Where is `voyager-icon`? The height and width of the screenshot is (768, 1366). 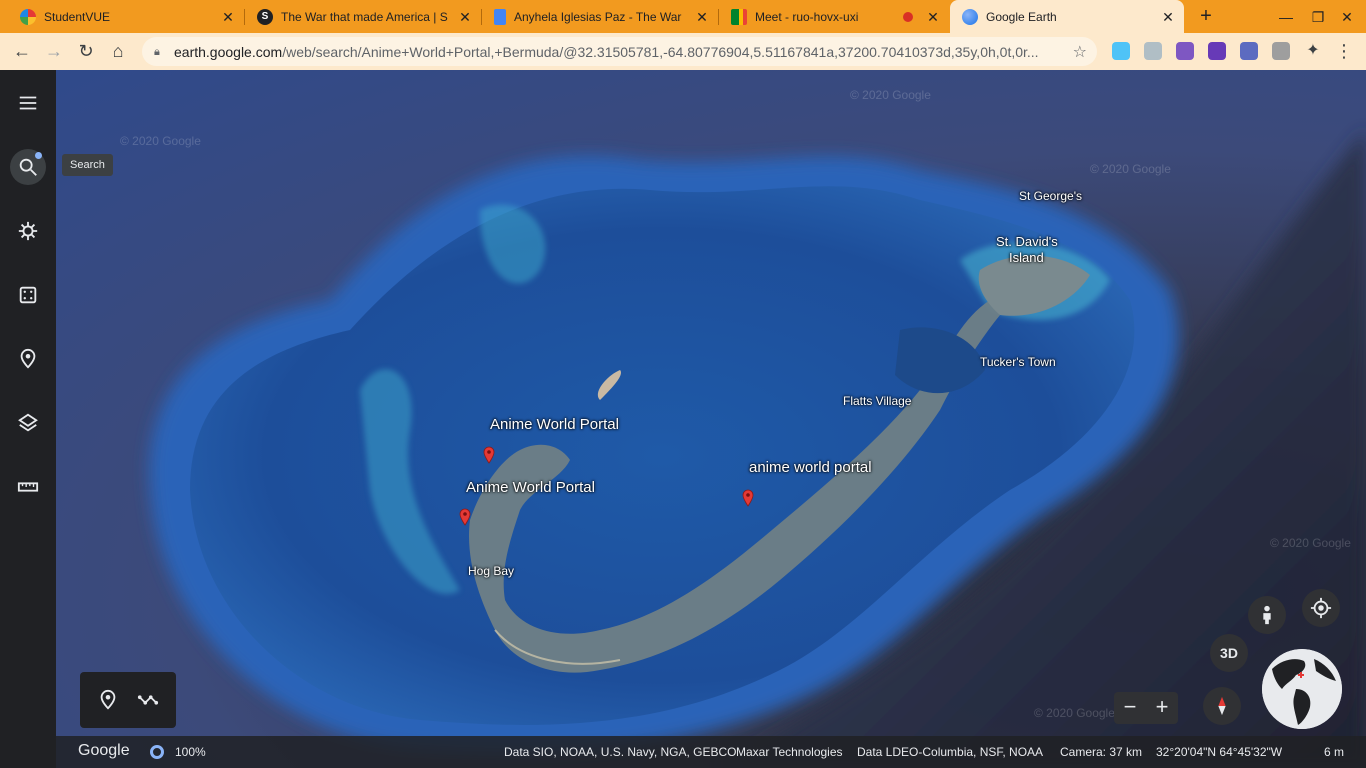
voyager-icon is located at coordinates (28, 231).